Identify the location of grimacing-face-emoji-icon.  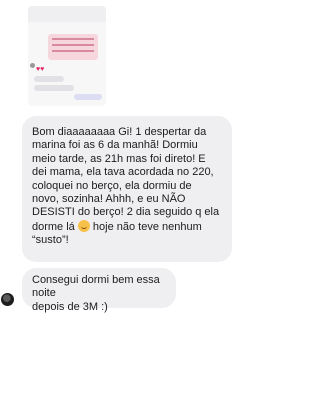
(83, 225).